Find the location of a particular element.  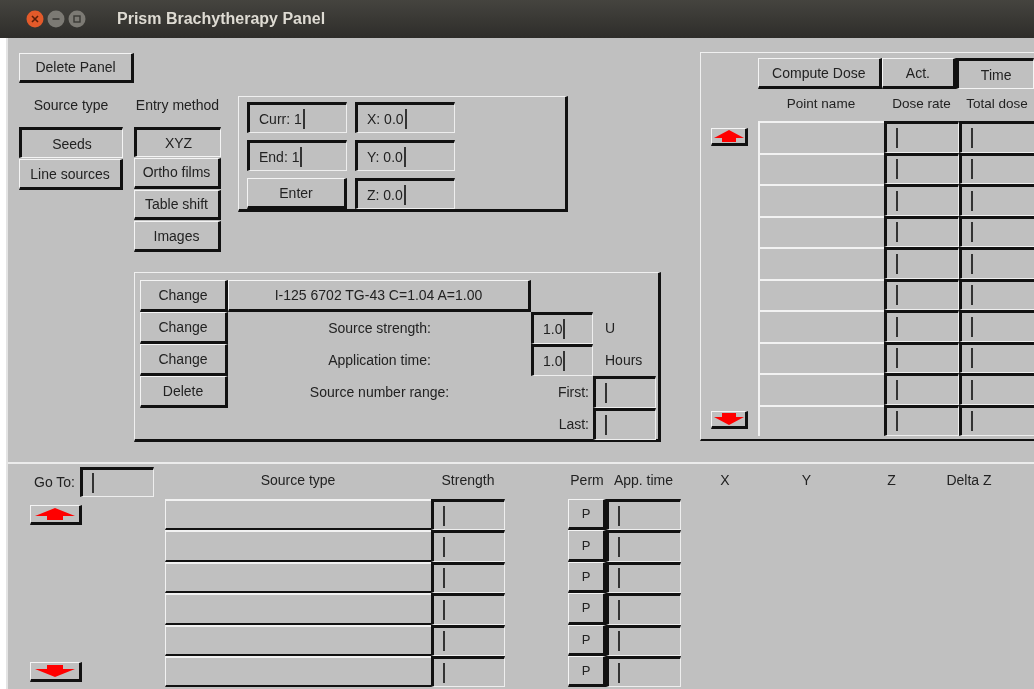

enter-button: Enter is located at coordinates (297, 193).